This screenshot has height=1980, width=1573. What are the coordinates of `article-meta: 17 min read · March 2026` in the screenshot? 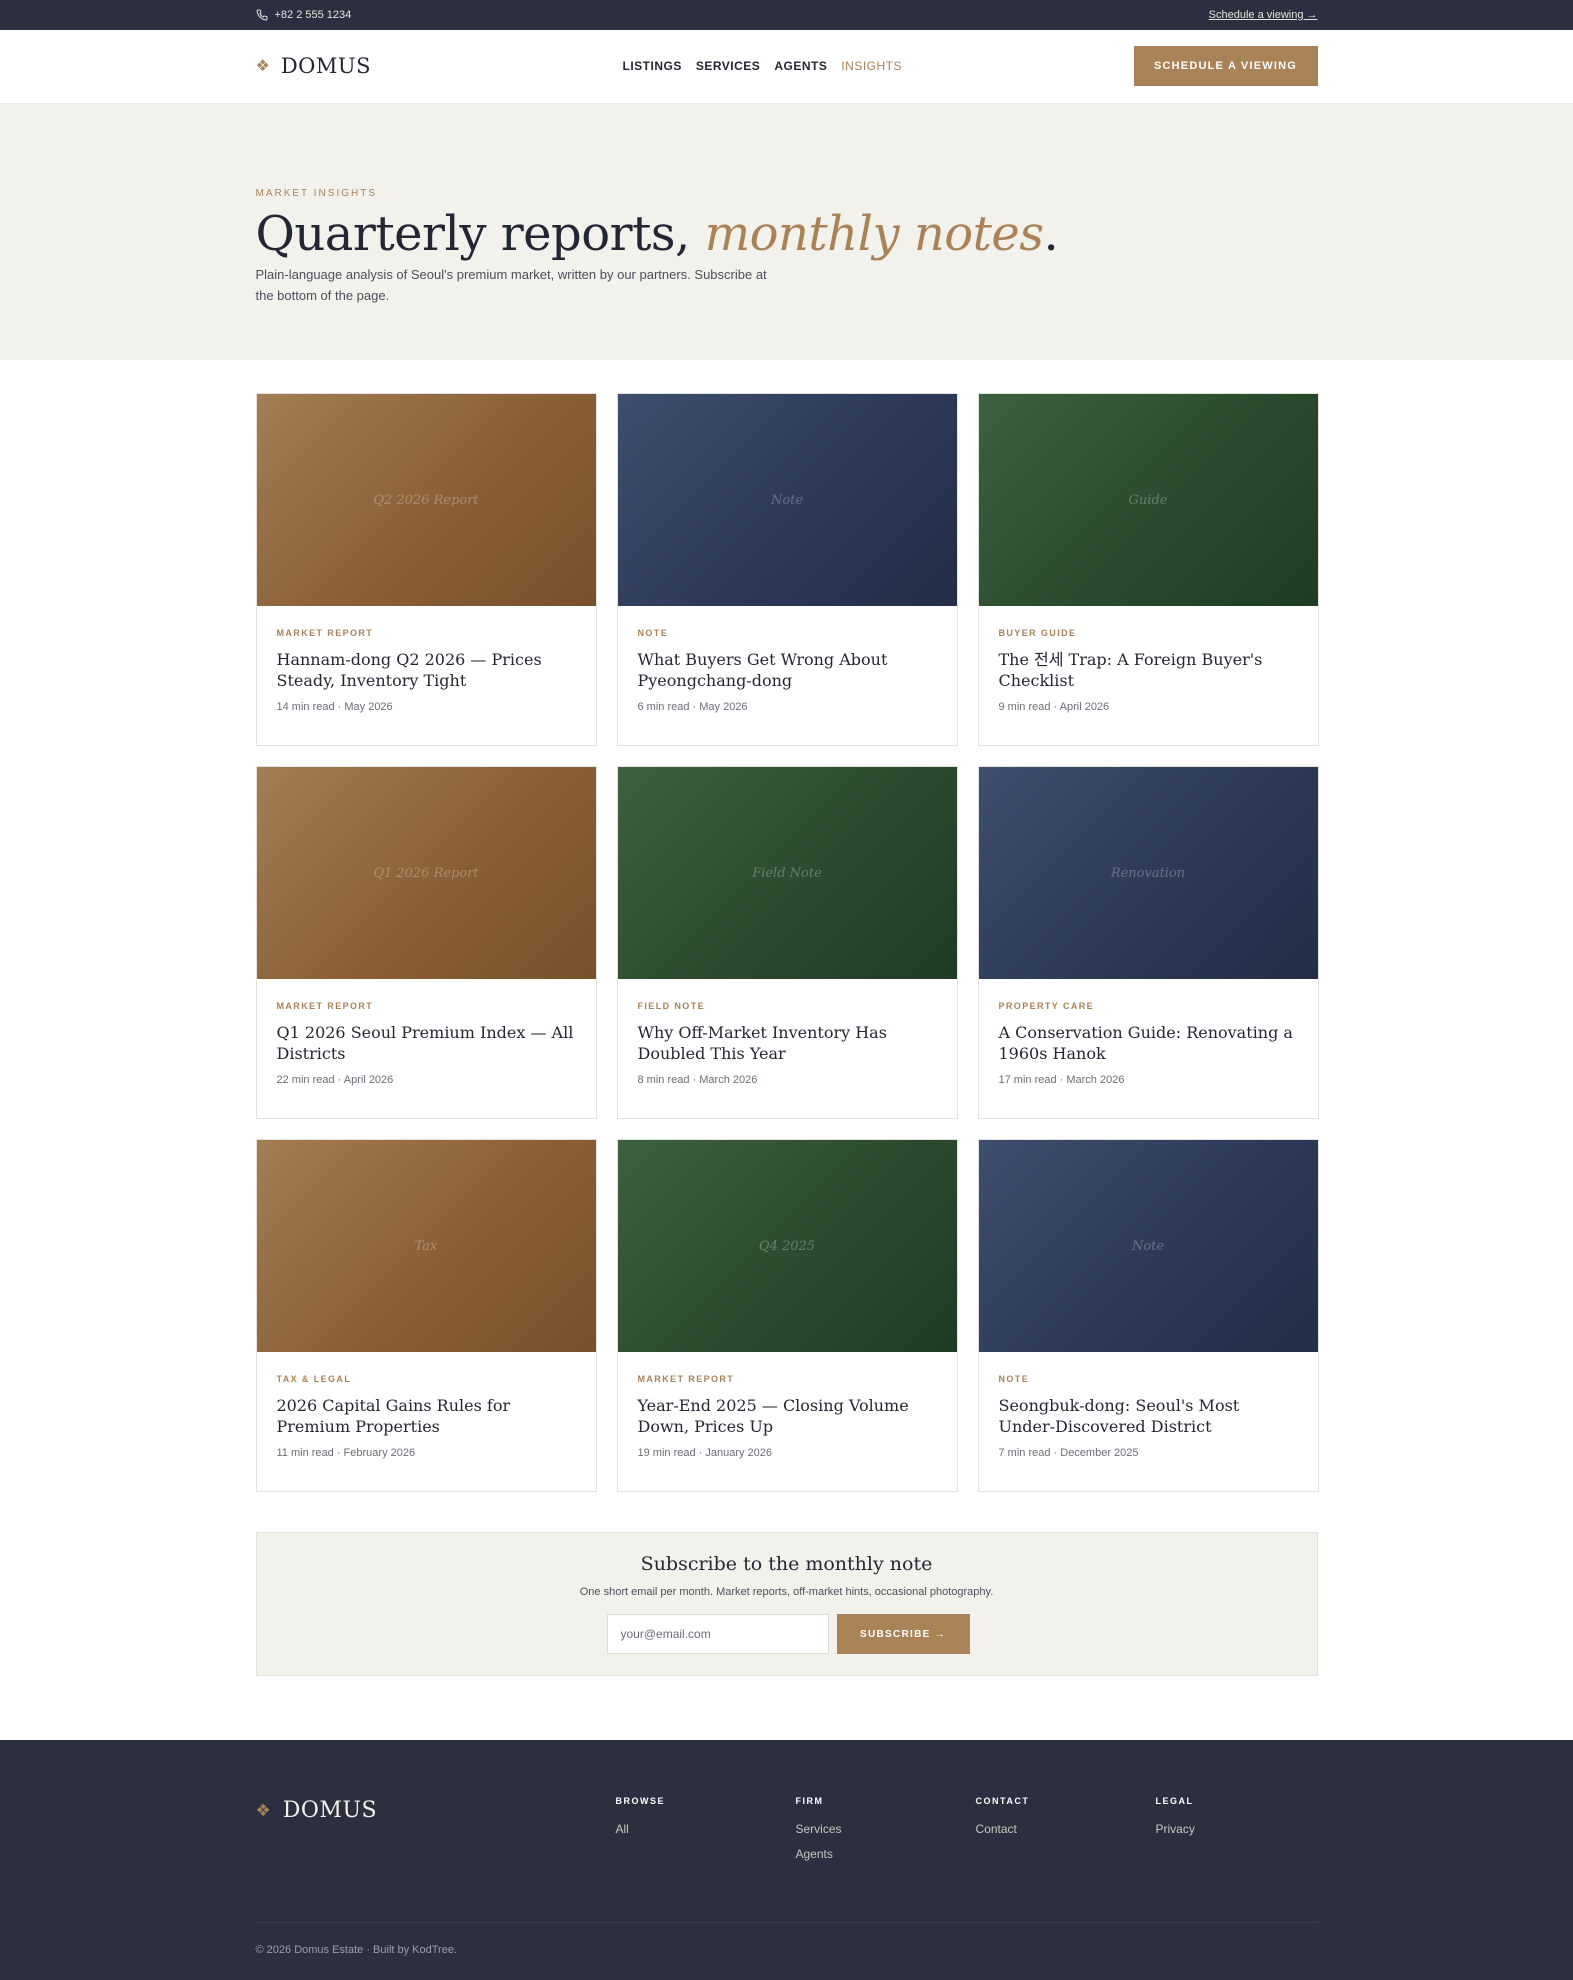 It's located at (1061, 1080).